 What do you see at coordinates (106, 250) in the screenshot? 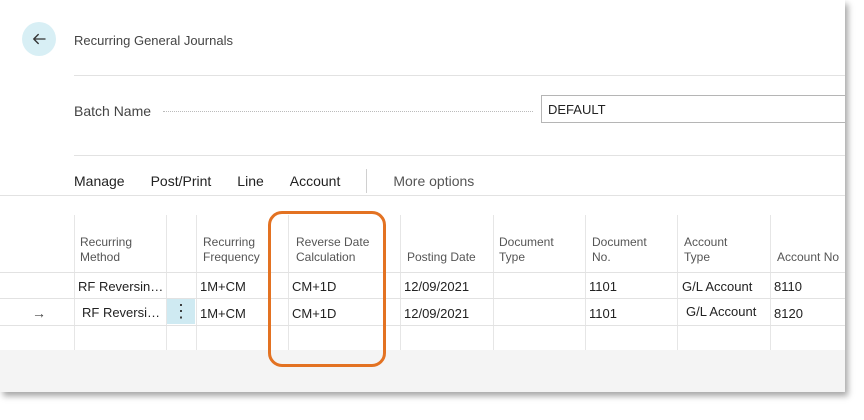
I see `column-header-recurring-method: Recurring Method` at bounding box center [106, 250].